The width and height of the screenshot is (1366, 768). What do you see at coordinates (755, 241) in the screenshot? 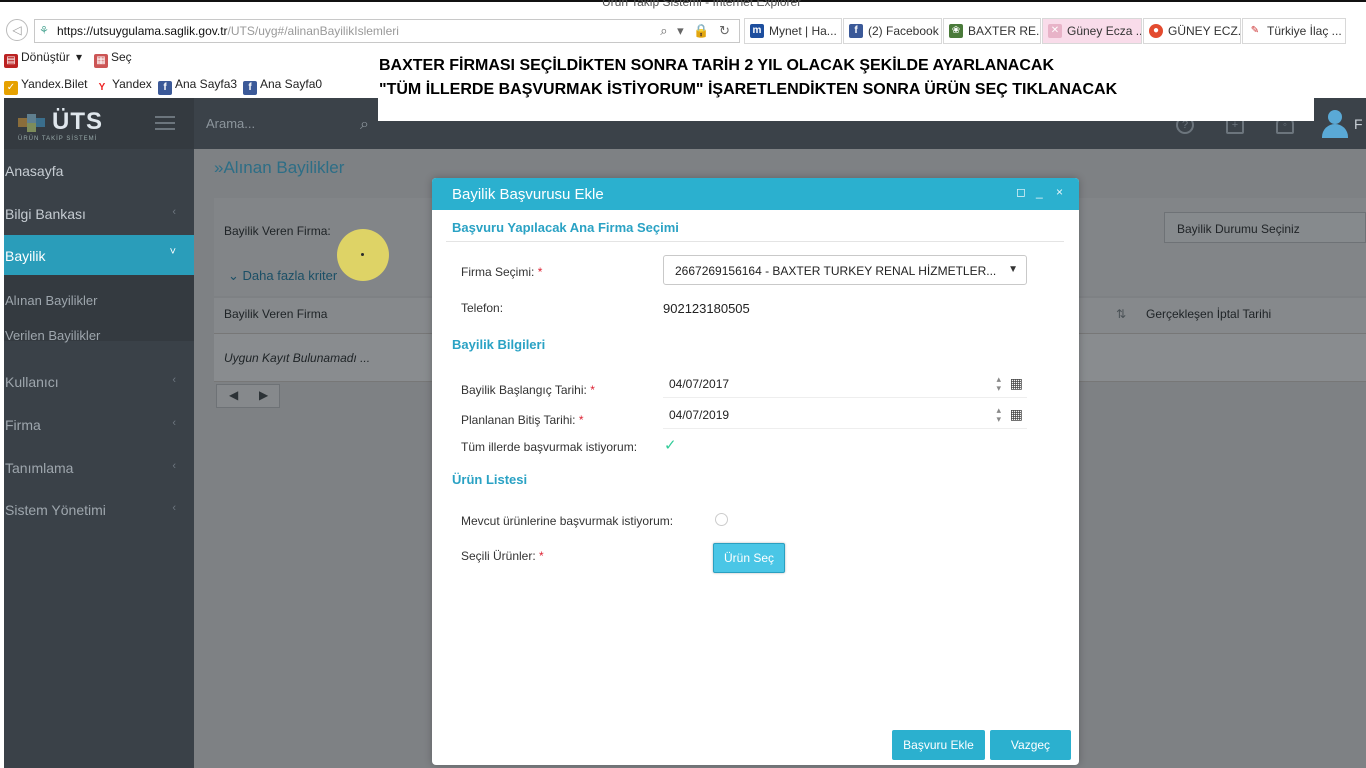
I see `section-divider` at bounding box center [755, 241].